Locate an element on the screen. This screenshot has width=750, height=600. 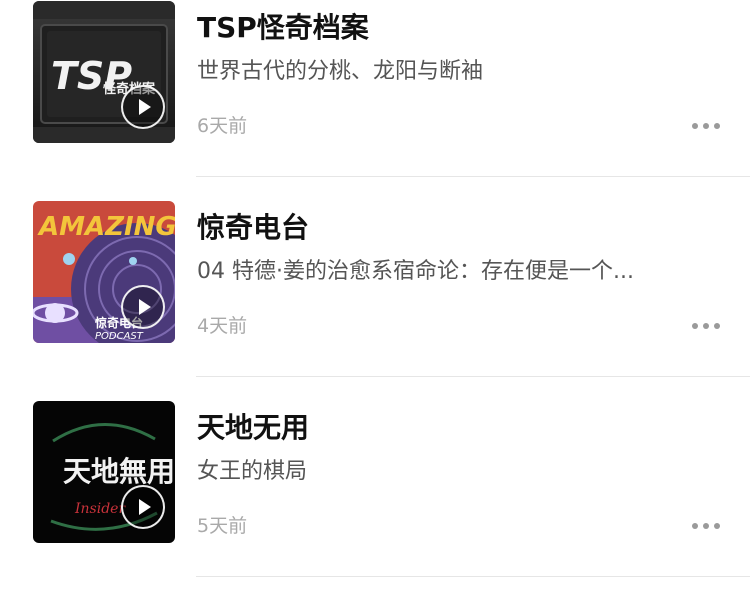
cover-caption-amazing: PODCAST is located at coordinates (119, 336).